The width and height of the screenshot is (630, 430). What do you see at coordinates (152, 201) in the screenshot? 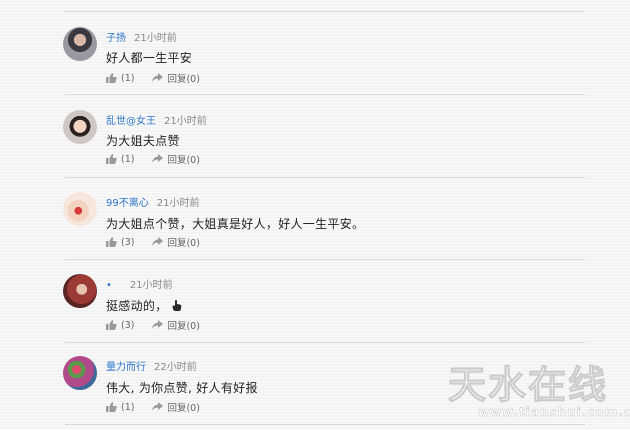
I see `comment-meta: 99不离心 21小时前` at bounding box center [152, 201].